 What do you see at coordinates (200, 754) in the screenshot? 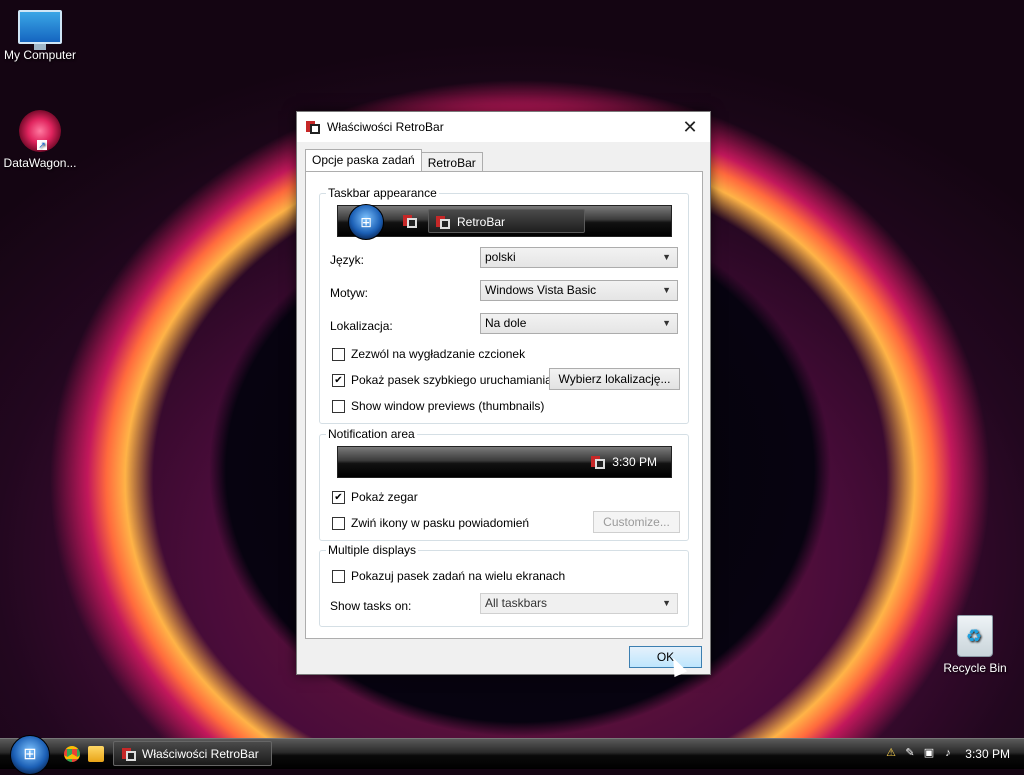
I see `taskbar-window-label: Właściwości RetroBar` at bounding box center [200, 754].